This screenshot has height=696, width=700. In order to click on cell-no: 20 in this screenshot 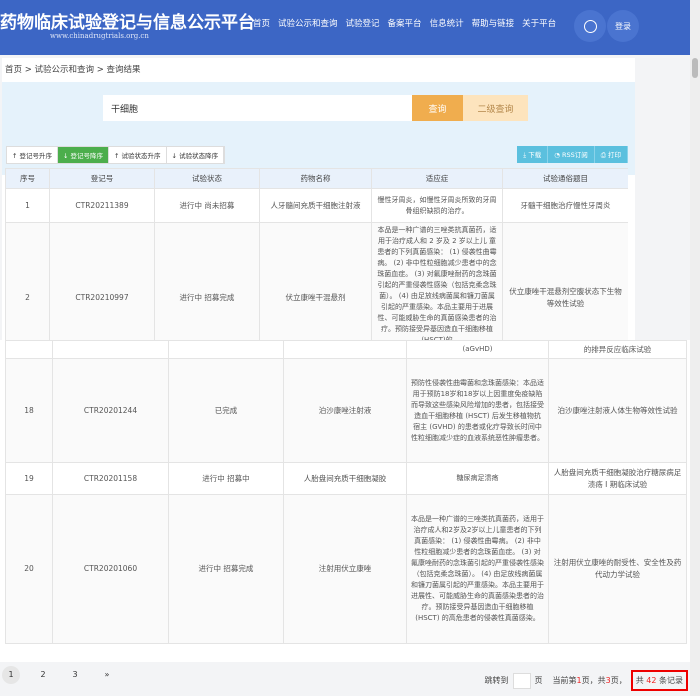, I will do `click(29, 569)`.